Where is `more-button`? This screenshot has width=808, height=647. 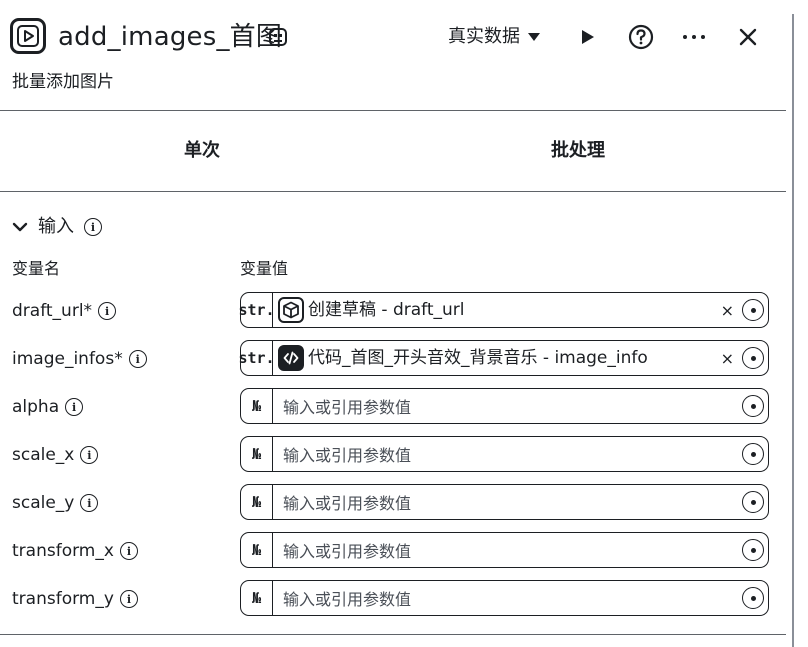 more-button is located at coordinates (694, 37).